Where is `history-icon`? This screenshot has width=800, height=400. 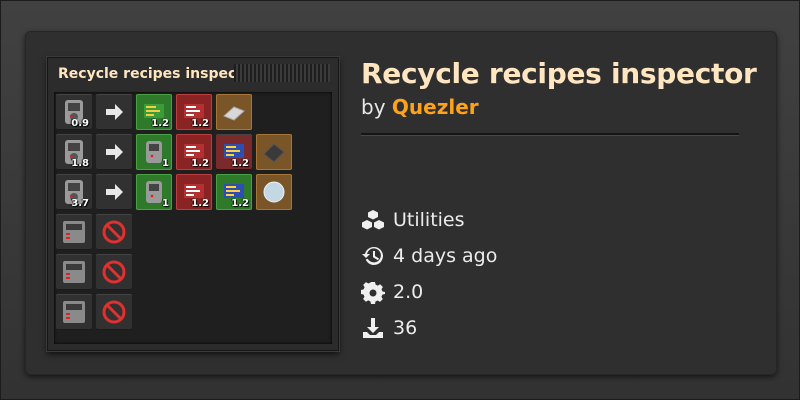 history-icon is located at coordinates (372, 255).